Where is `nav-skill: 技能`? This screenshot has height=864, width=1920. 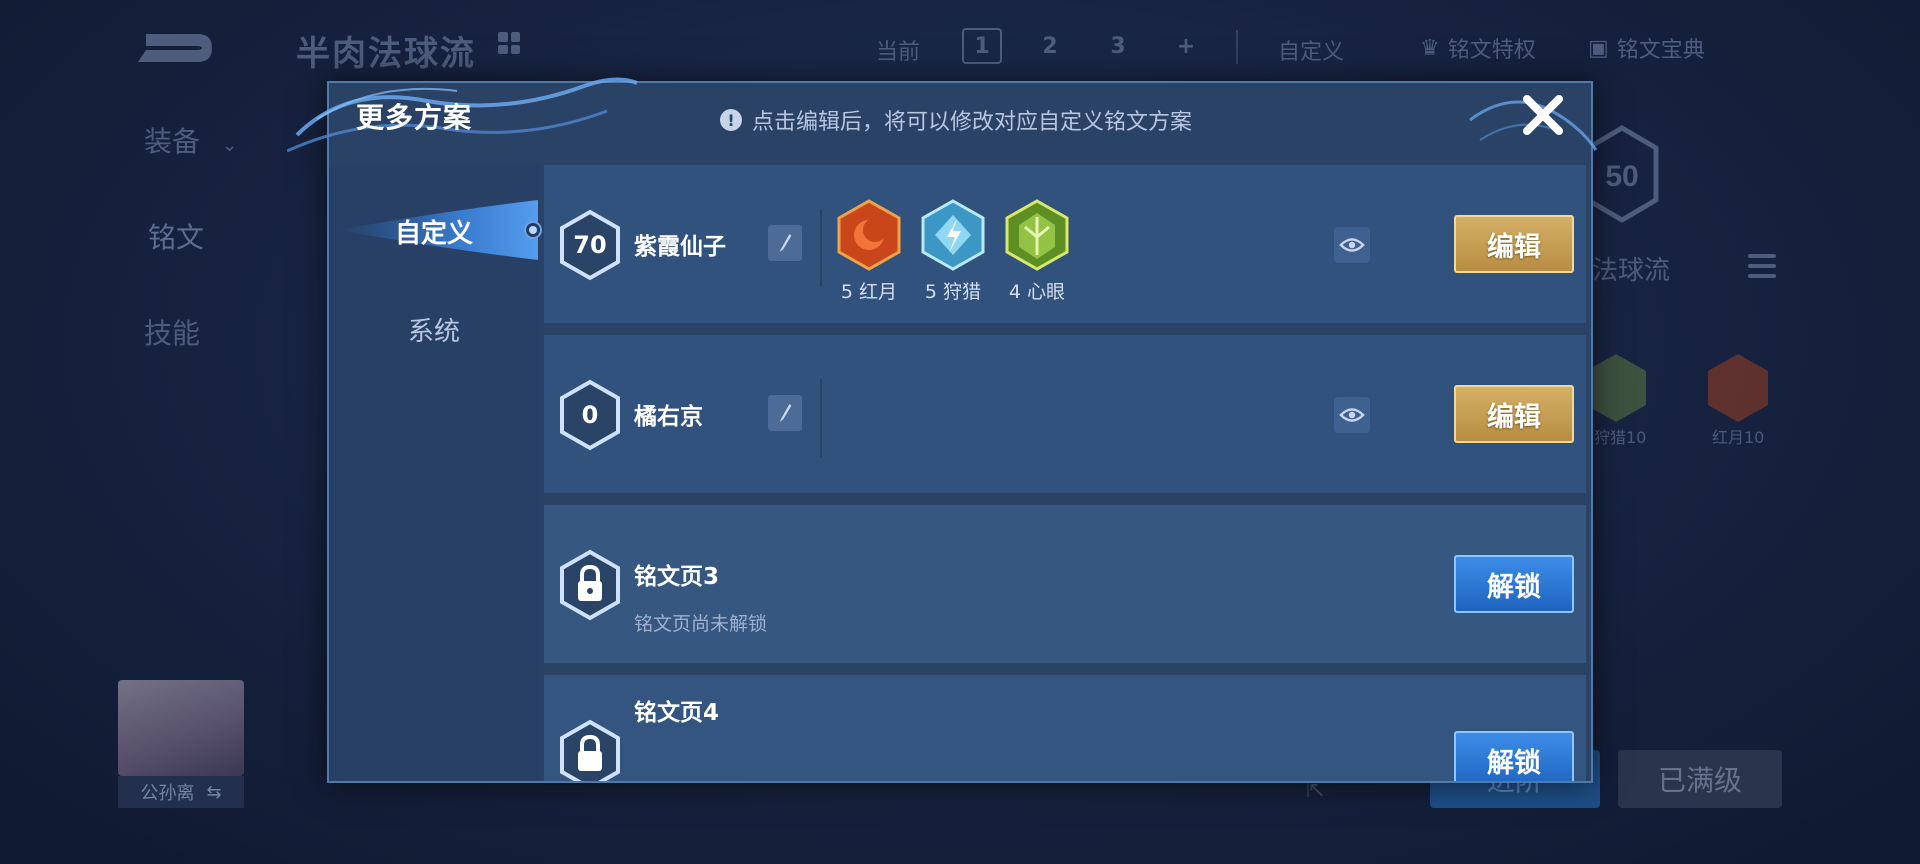
nav-skill: 技能 is located at coordinates (172, 332).